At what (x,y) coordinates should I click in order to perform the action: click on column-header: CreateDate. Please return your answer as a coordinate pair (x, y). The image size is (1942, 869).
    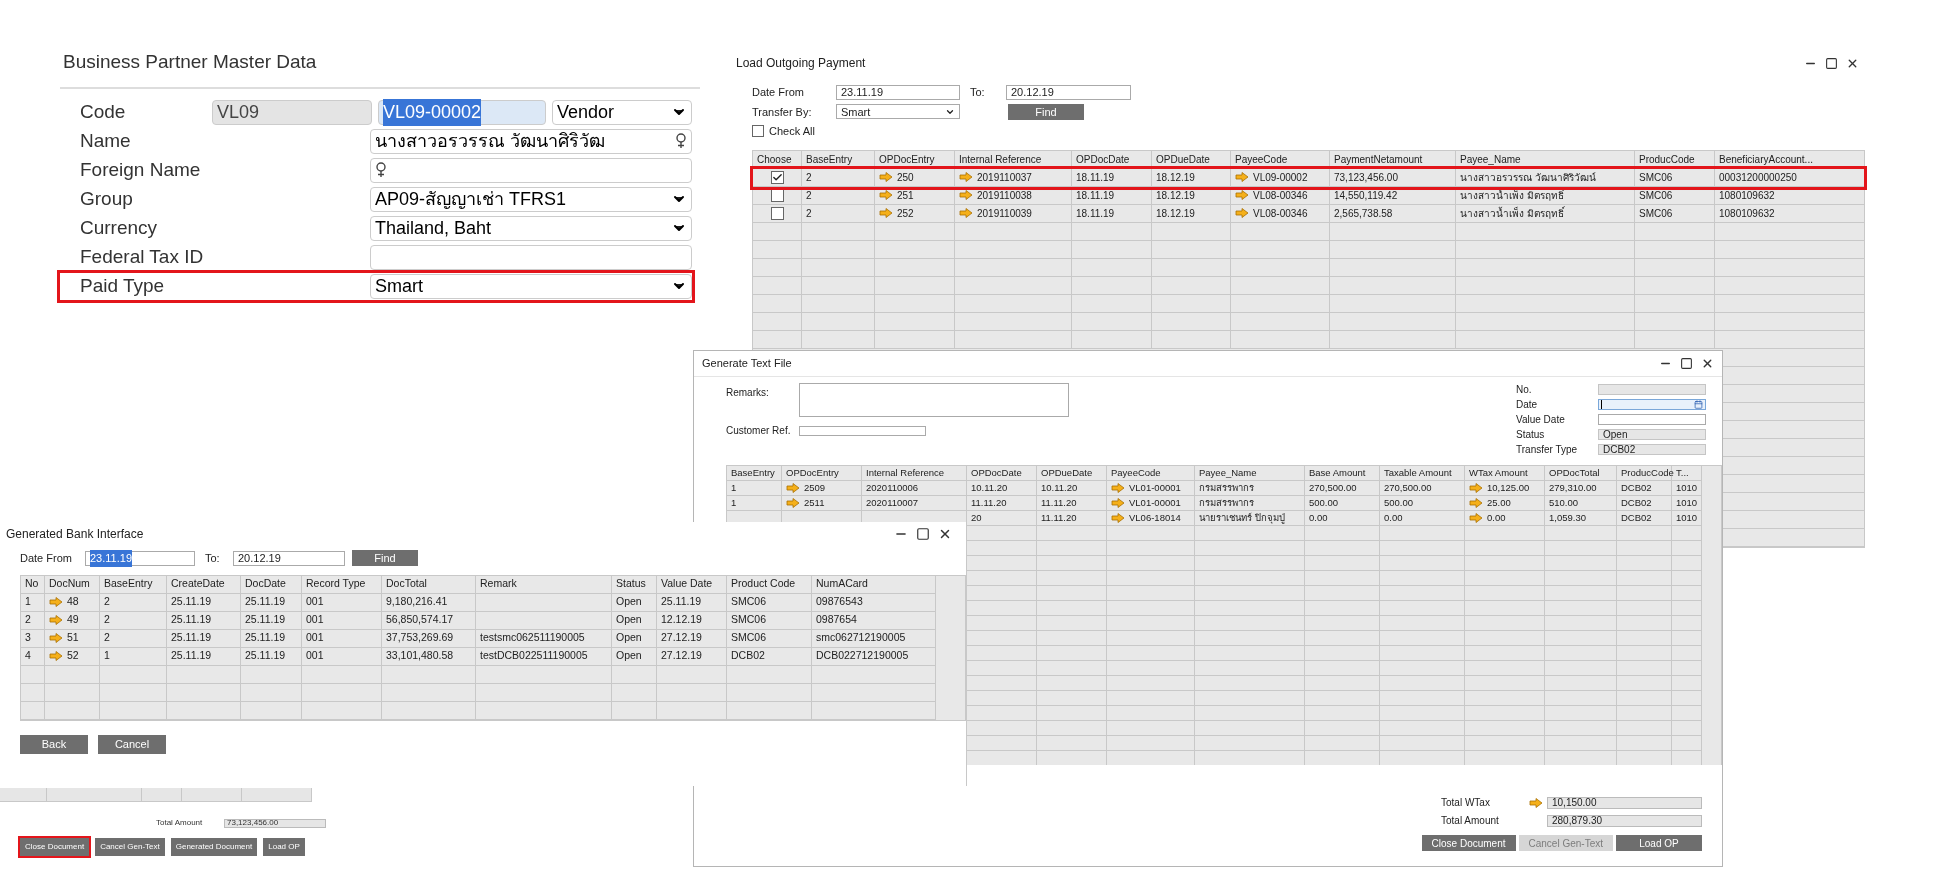
    Looking at the image, I should click on (204, 584).